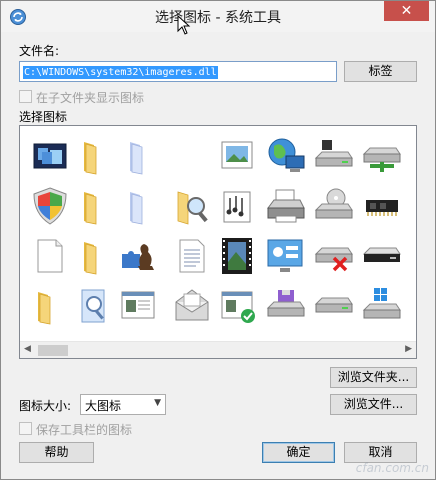 The width and height of the screenshot is (436, 480). What do you see at coordinates (25, 428) in the screenshot?
I see `save-toolbar-checkbox` at bounding box center [25, 428].